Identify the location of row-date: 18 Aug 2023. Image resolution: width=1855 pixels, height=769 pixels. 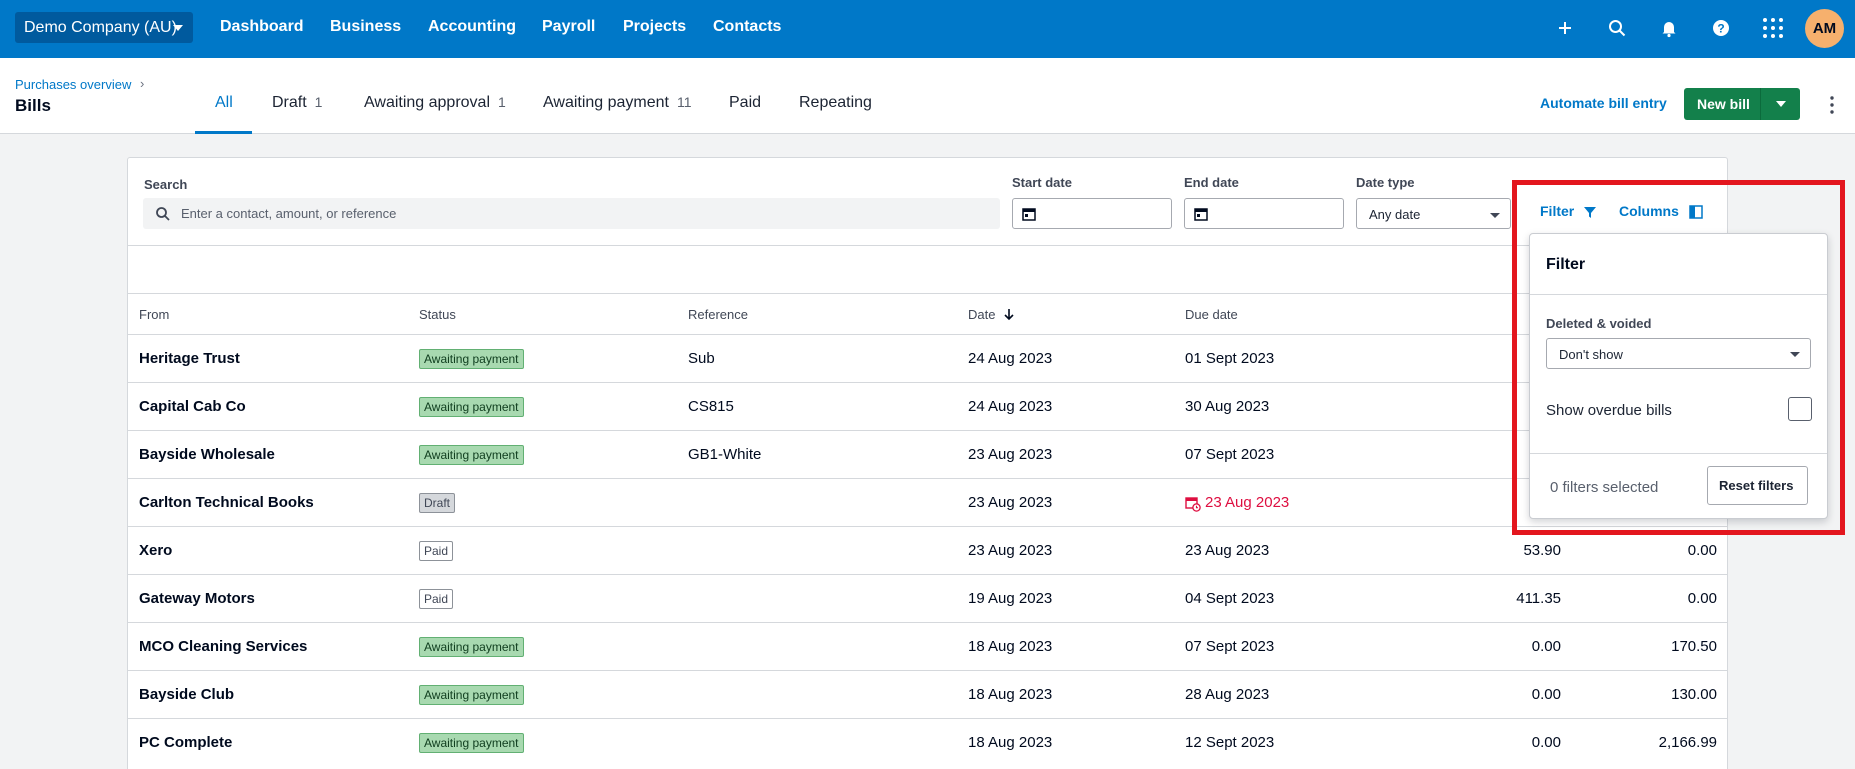
(1010, 694).